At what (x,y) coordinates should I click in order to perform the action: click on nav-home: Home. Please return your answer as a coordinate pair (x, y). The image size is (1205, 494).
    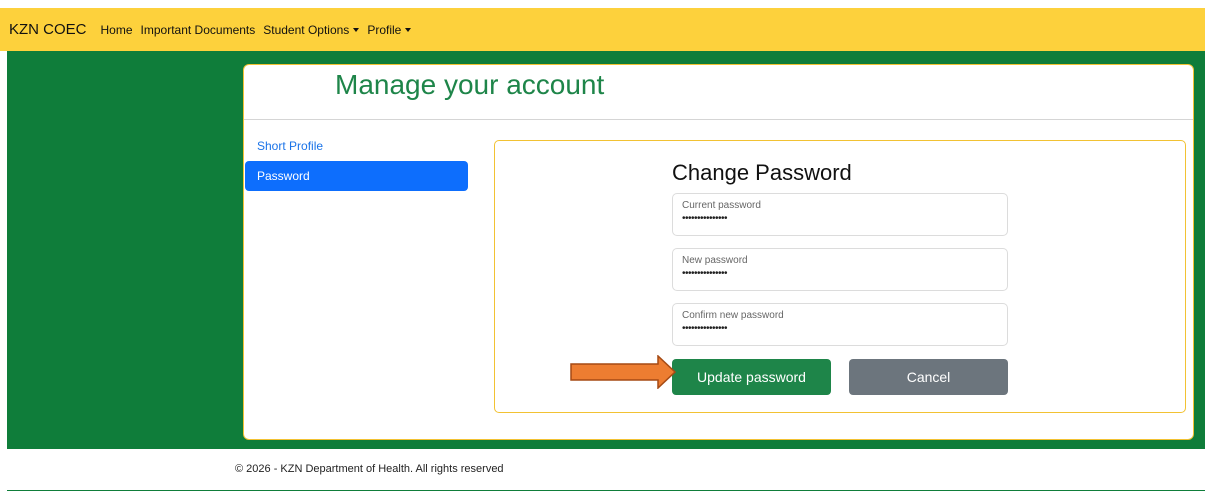
    Looking at the image, I should click on (117, 30).